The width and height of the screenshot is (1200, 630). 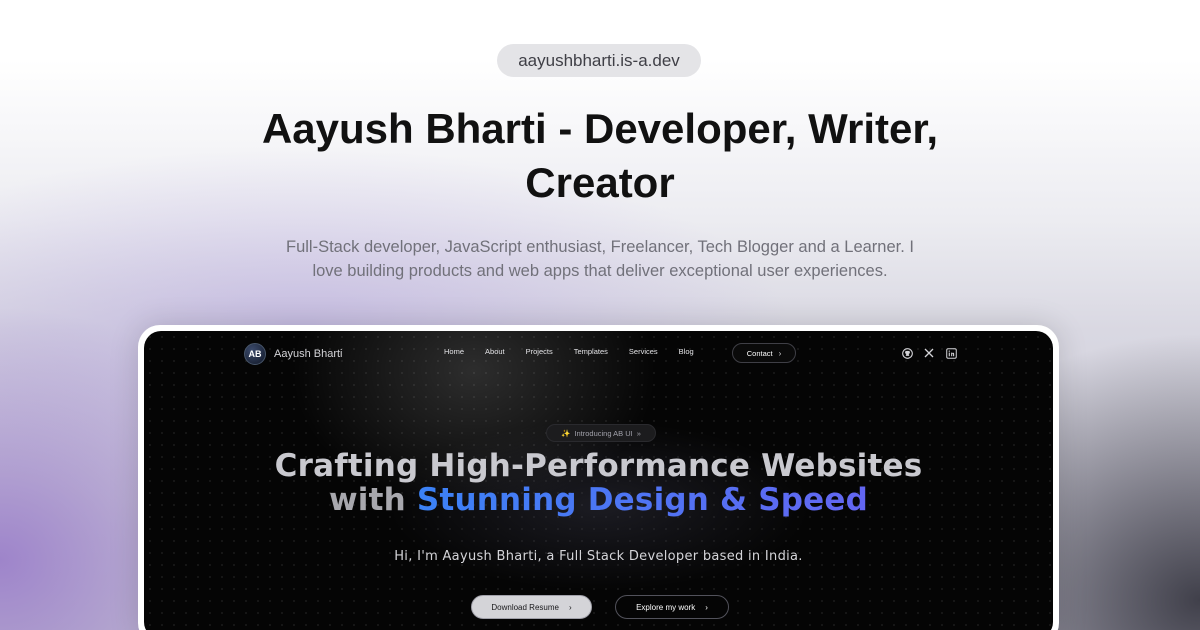 I want to click on linkedin-icon, so click(x=951, y=353).